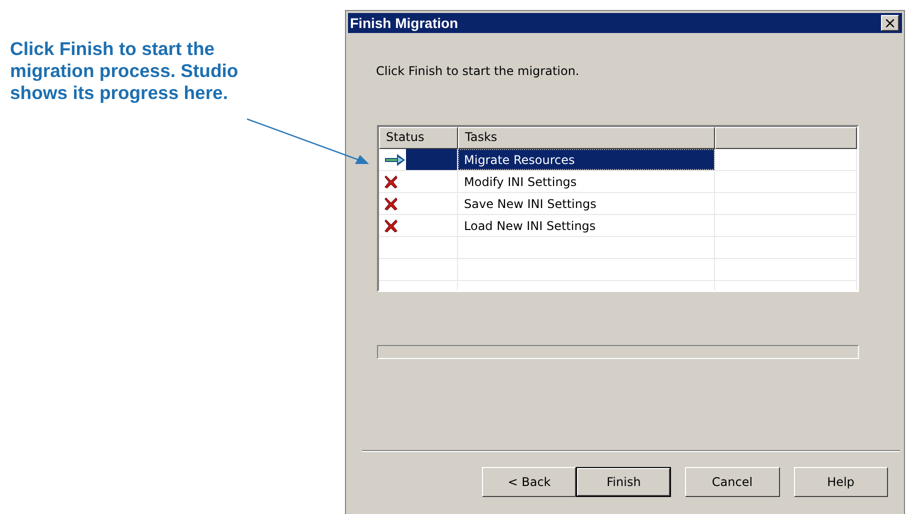 The height and width of the screenshot is (514, 912). What do you see at coordinates (618, 226) in the screenshot?
I see `table-row: Load New INI Settings` at bounding box center [618, 226].